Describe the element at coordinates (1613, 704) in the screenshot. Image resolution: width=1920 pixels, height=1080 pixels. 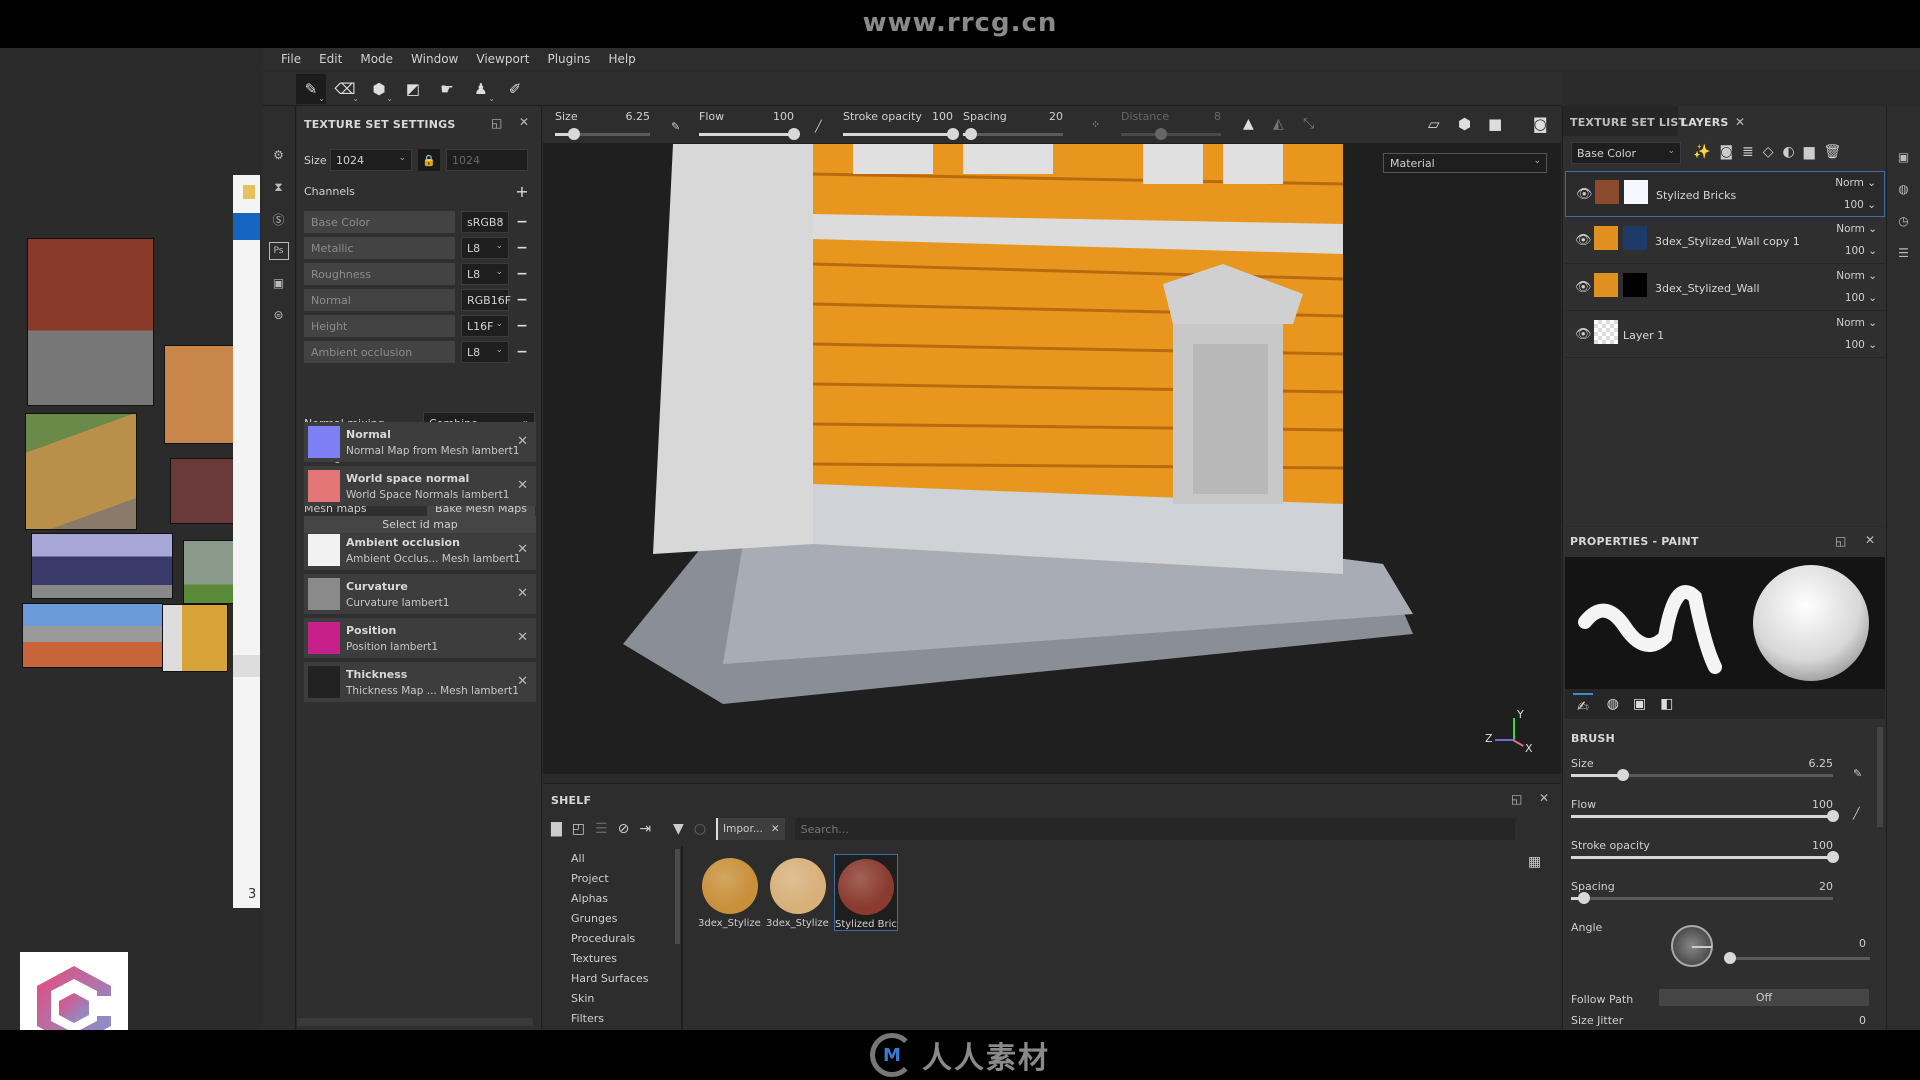
I see `alpha-tab-icon: ◍` at that location.